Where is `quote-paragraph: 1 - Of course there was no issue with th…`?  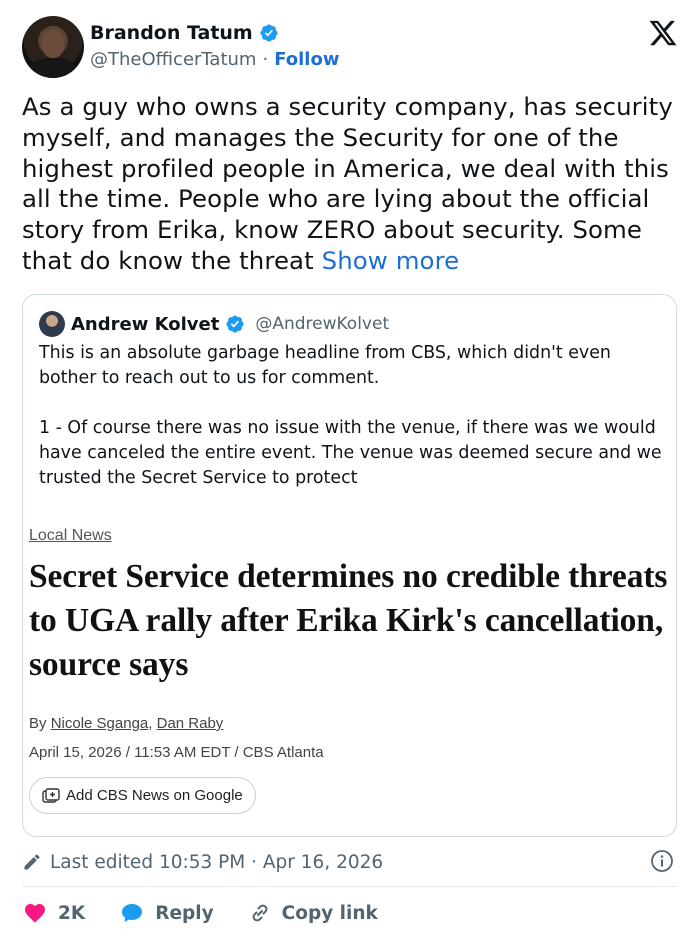 quote-paragraph: 1 - Of course there was no issue with th… is located at coordinates (350, 453).